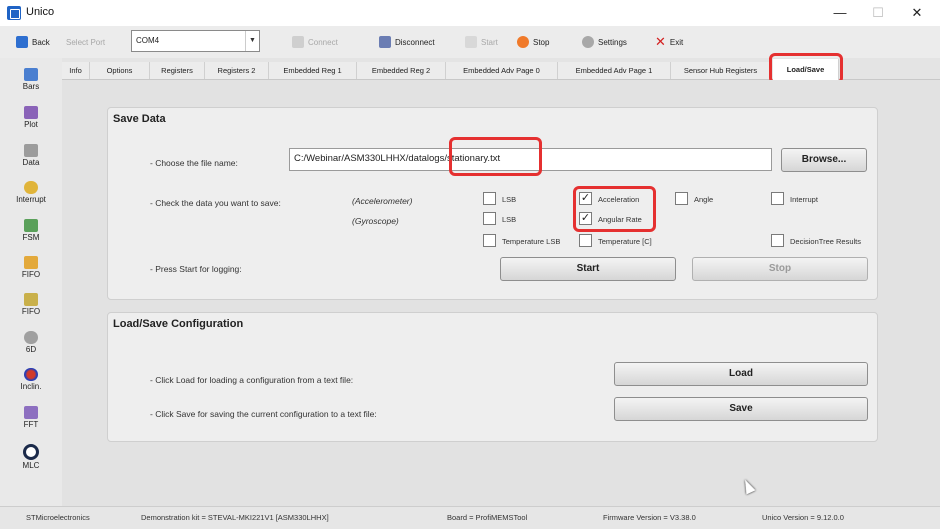  Describe the element at coordinates (31, 225) in the screenshot. I see `fsm-icon` at that location.